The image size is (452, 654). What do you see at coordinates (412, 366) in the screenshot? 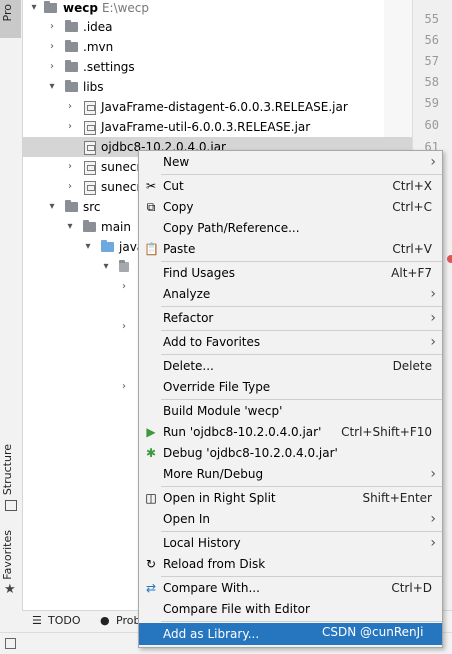
I see `shortcut-label: Delete` at bounding box center [412, 366].